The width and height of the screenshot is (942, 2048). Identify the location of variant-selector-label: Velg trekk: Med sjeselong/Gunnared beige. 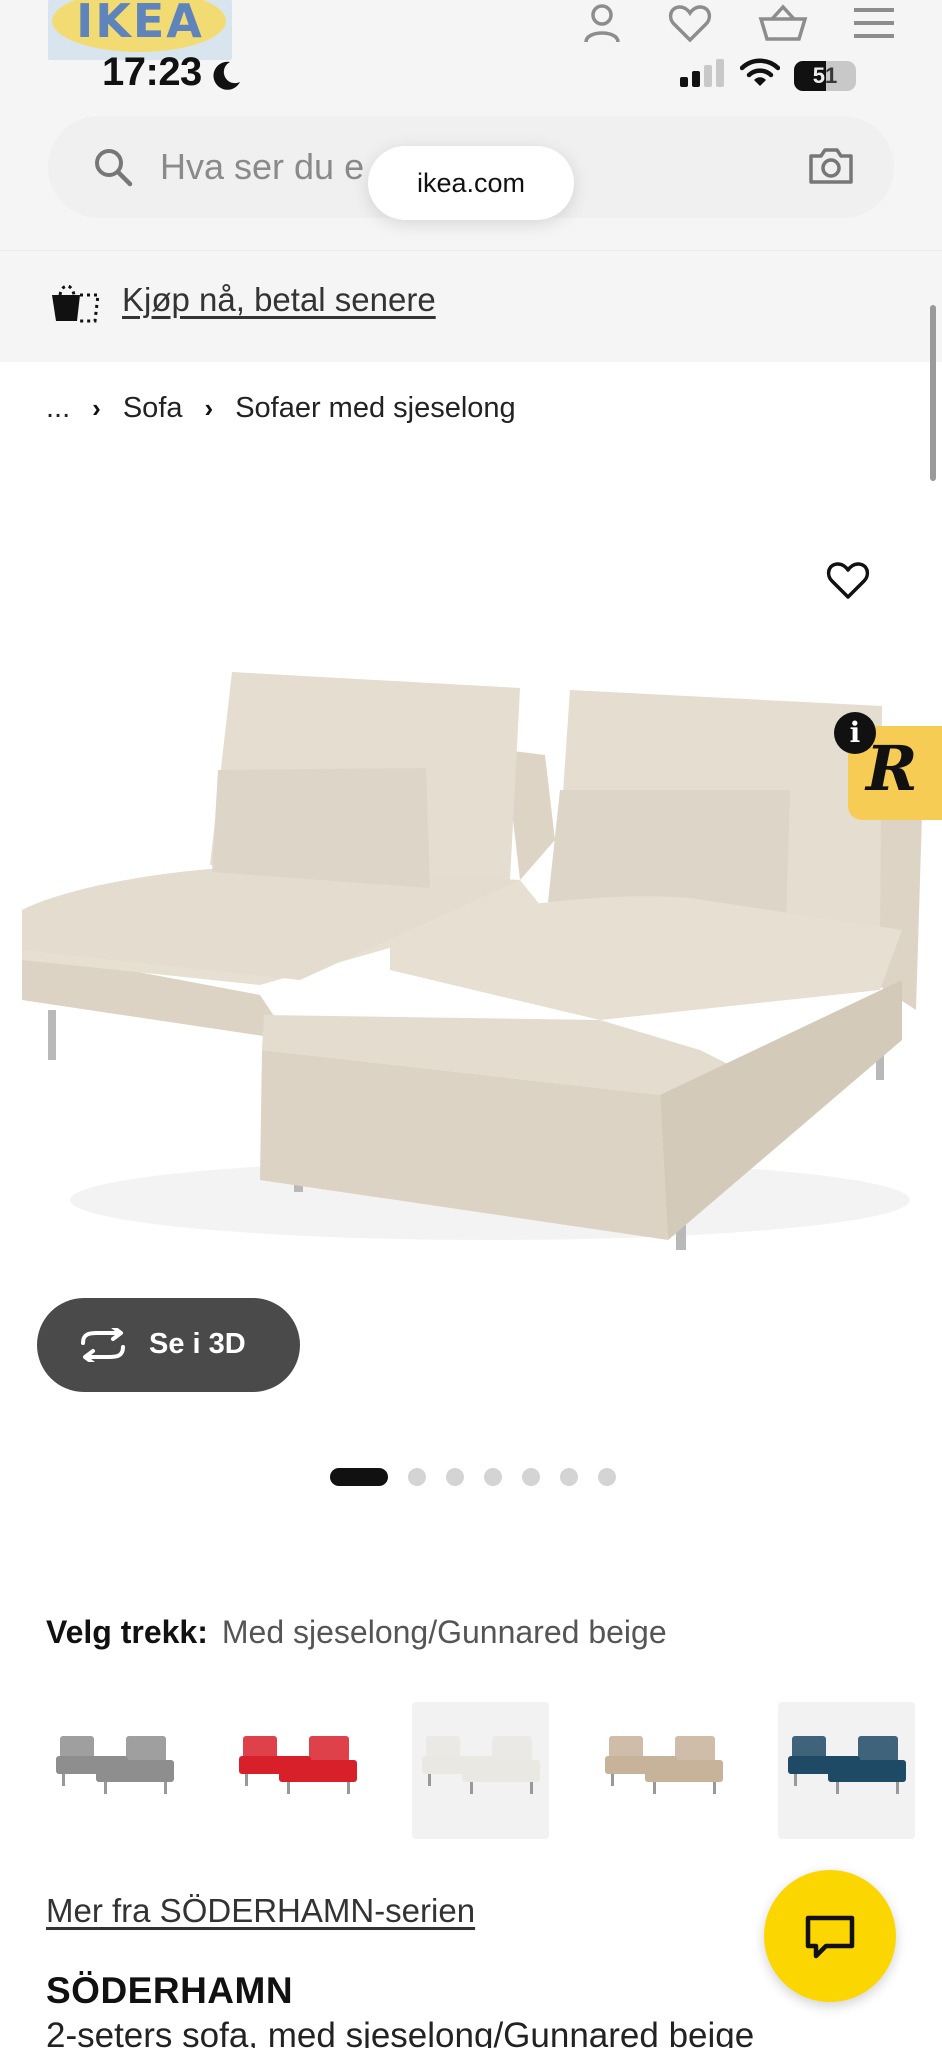
(356, 1632).